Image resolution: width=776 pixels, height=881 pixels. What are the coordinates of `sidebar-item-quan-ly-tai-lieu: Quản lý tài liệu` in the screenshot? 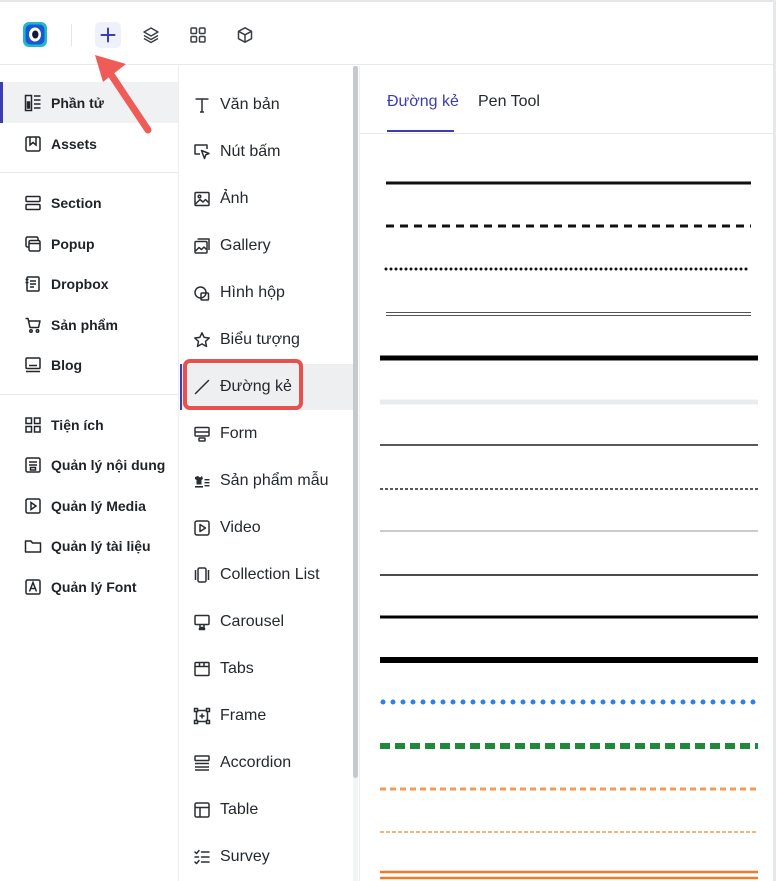 It's located at (89, 545).